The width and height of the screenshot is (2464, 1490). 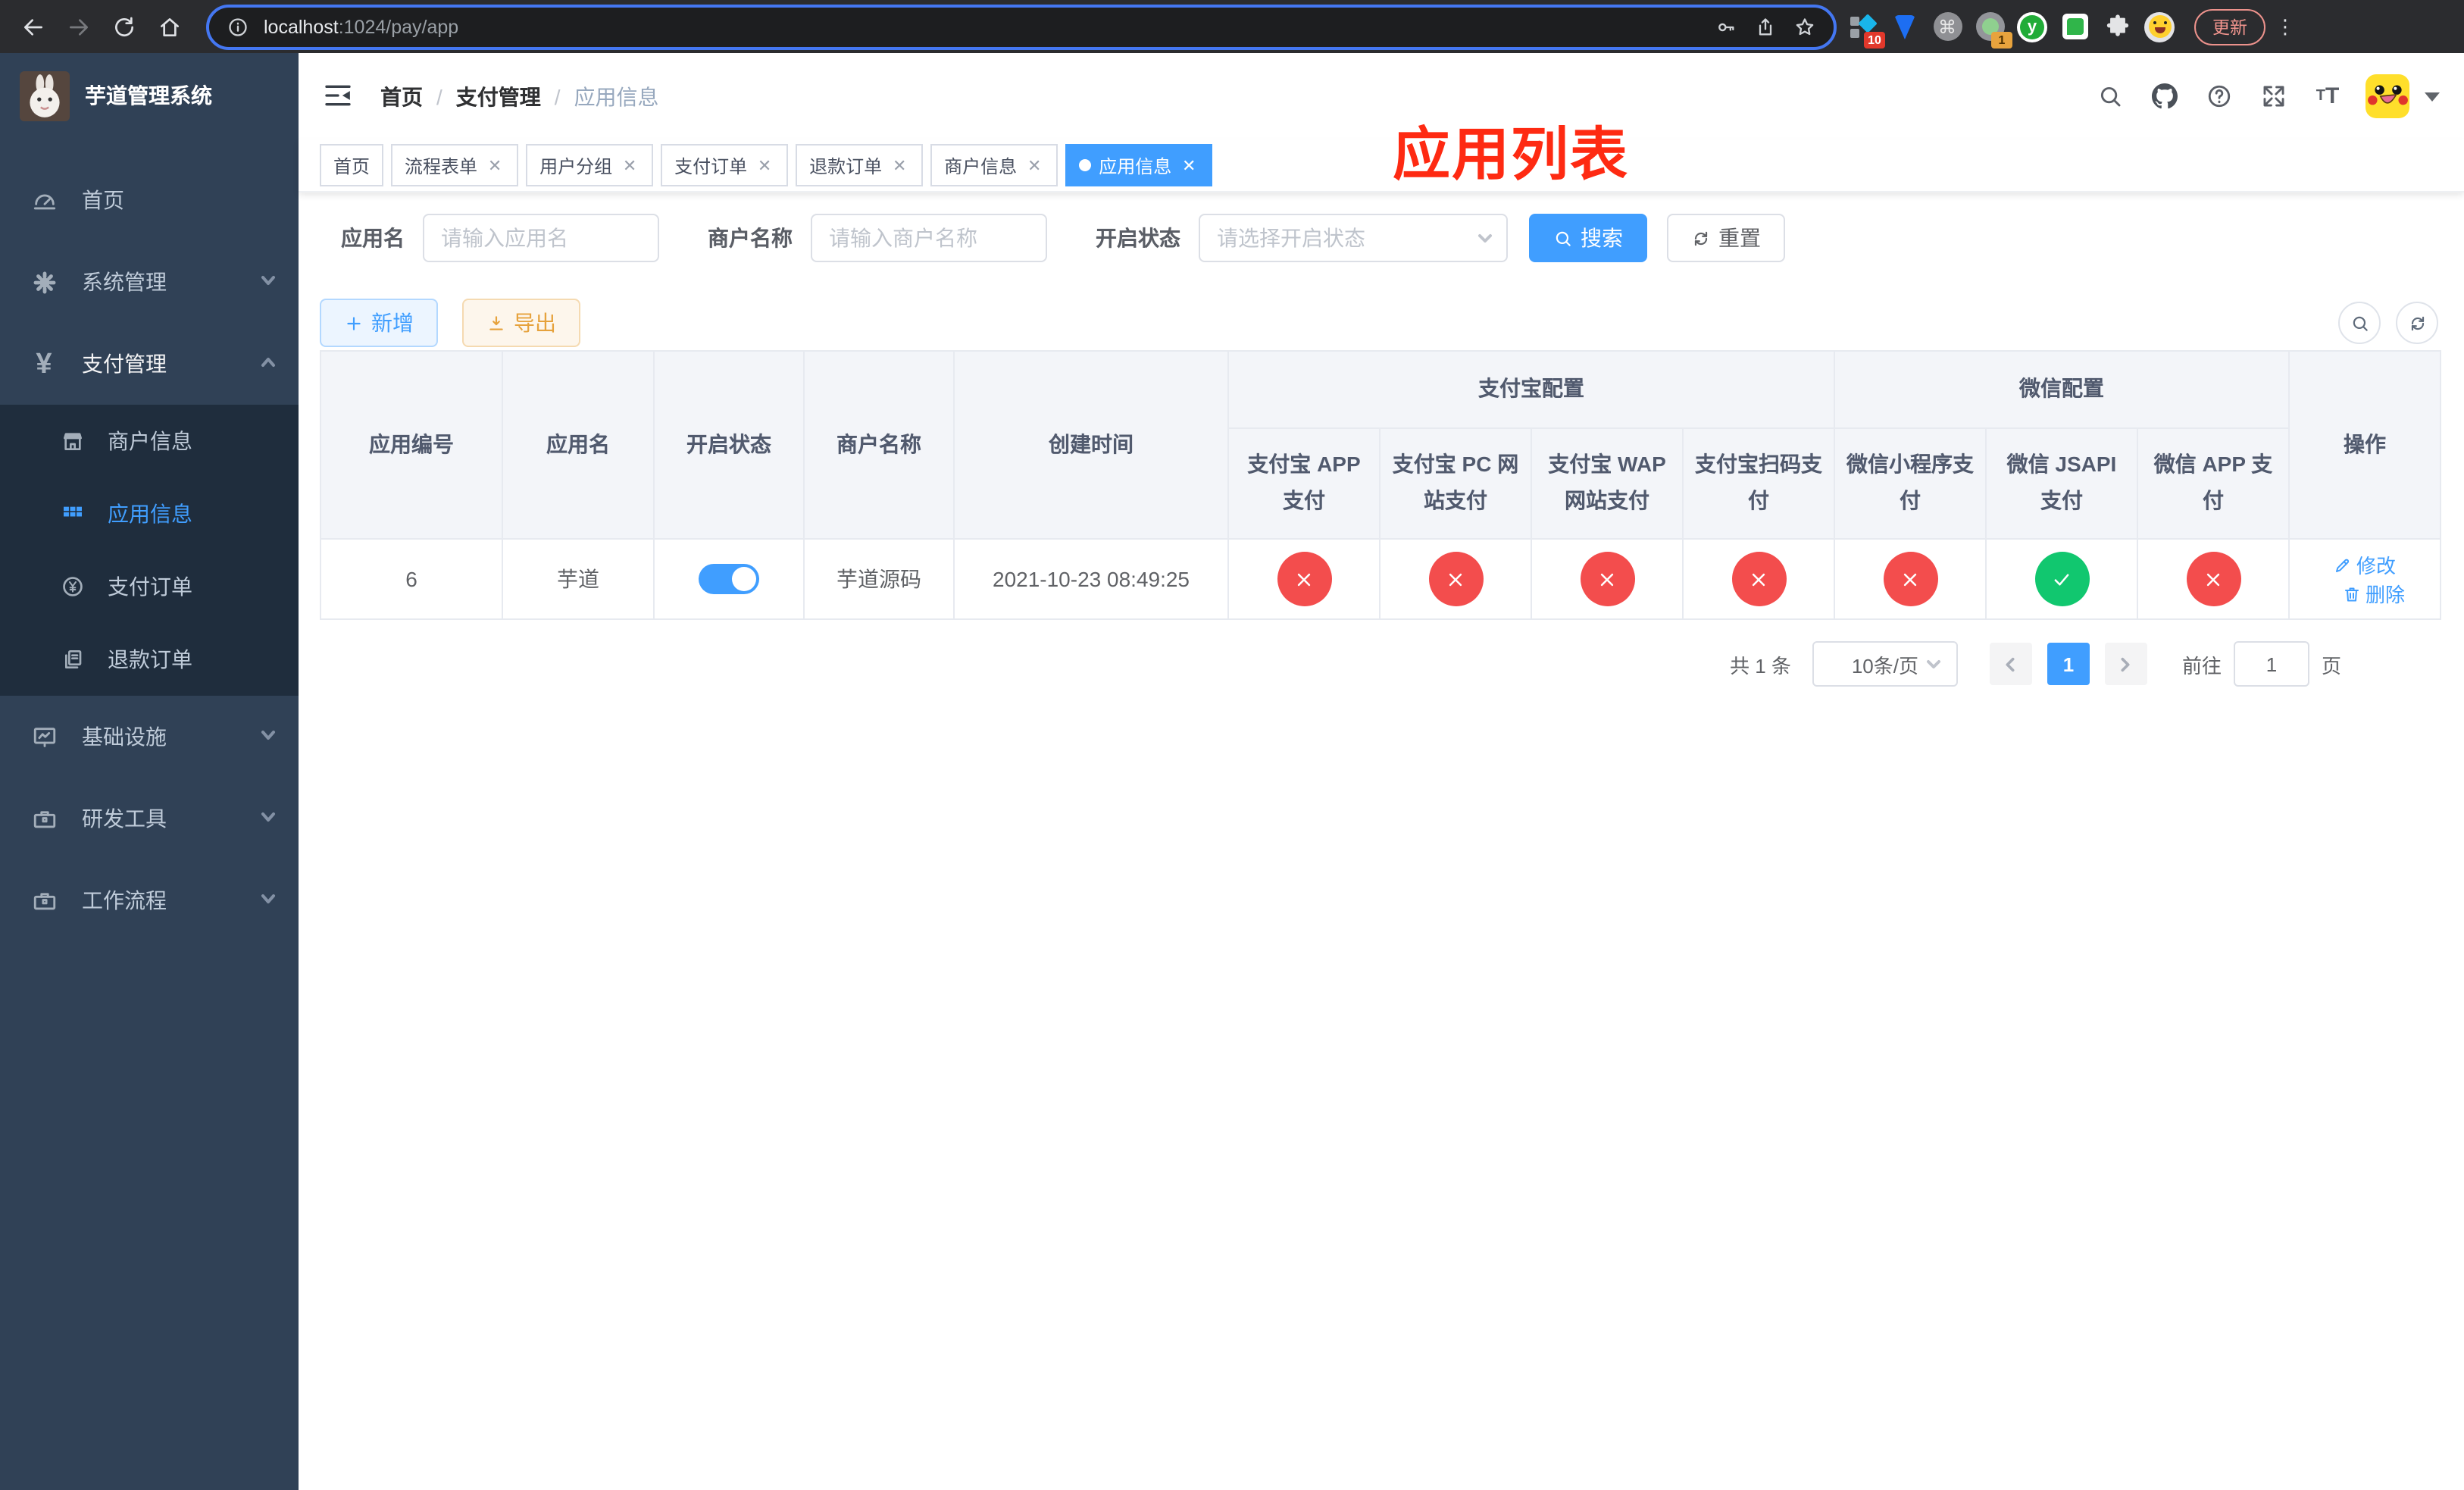 What do you see at coordinates (1091, 445) in the screenshot?
I see `col-created: 创建时间` at bounding box center [1091, 445].